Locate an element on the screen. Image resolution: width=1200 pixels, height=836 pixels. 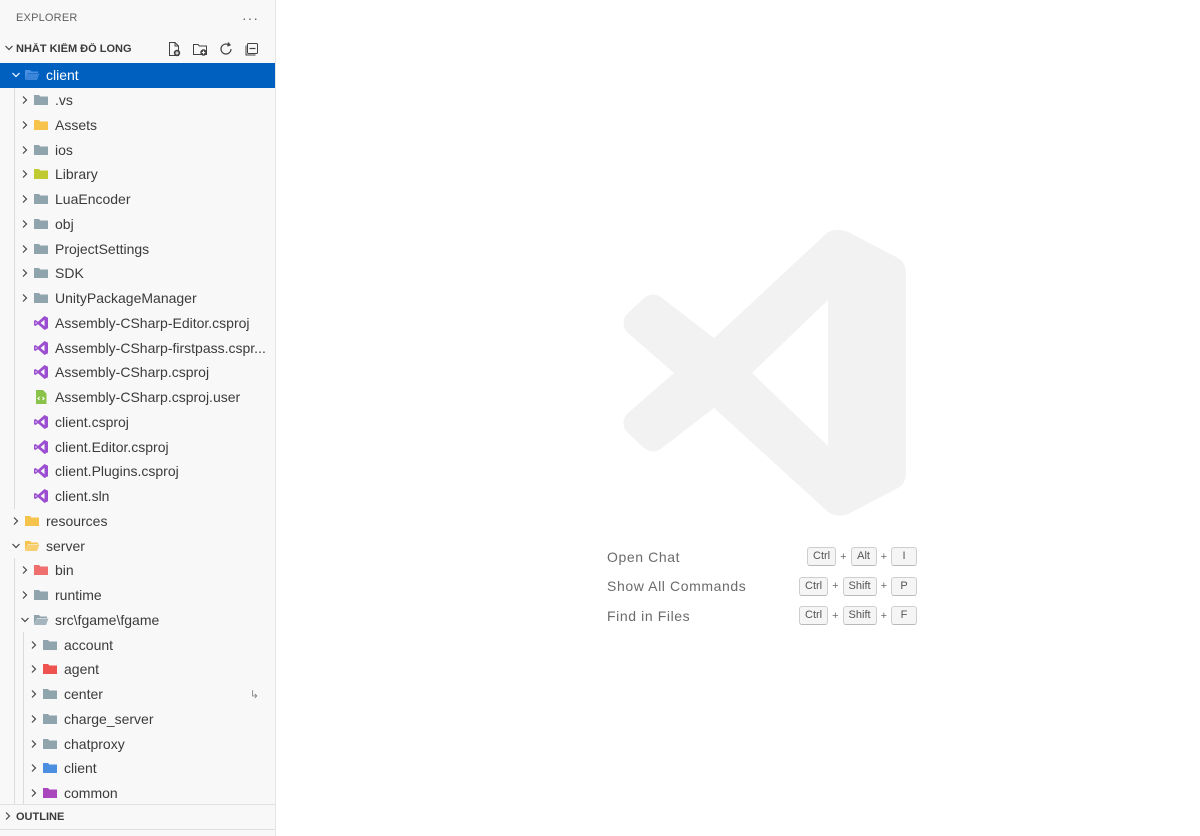
tree-folder-row: LuaEncoder is located at coordinates (137, 199).